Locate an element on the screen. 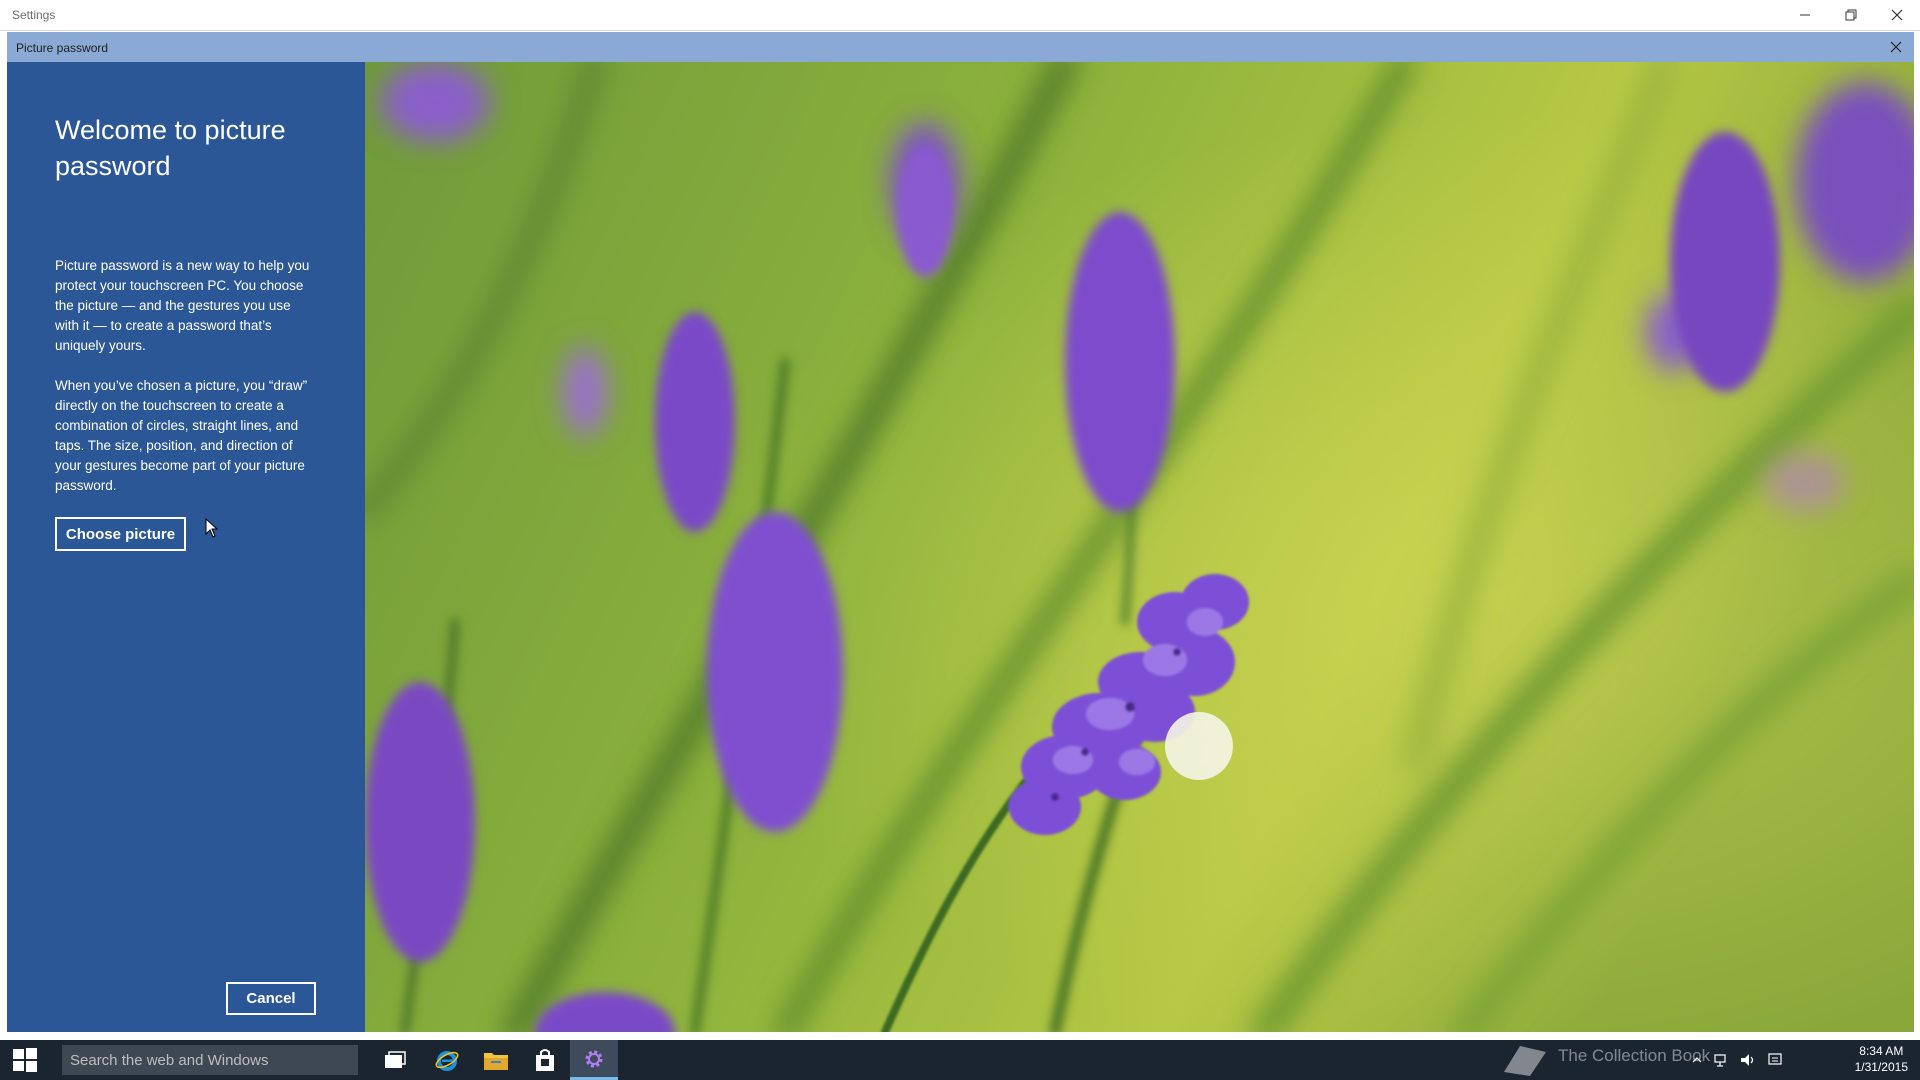 Image resolution: width=1920 pixels, height=1080 pixels. system-tray: The Collection Book 8:34 AM 1/31/2015 is located at coordinates (1710, 1060).